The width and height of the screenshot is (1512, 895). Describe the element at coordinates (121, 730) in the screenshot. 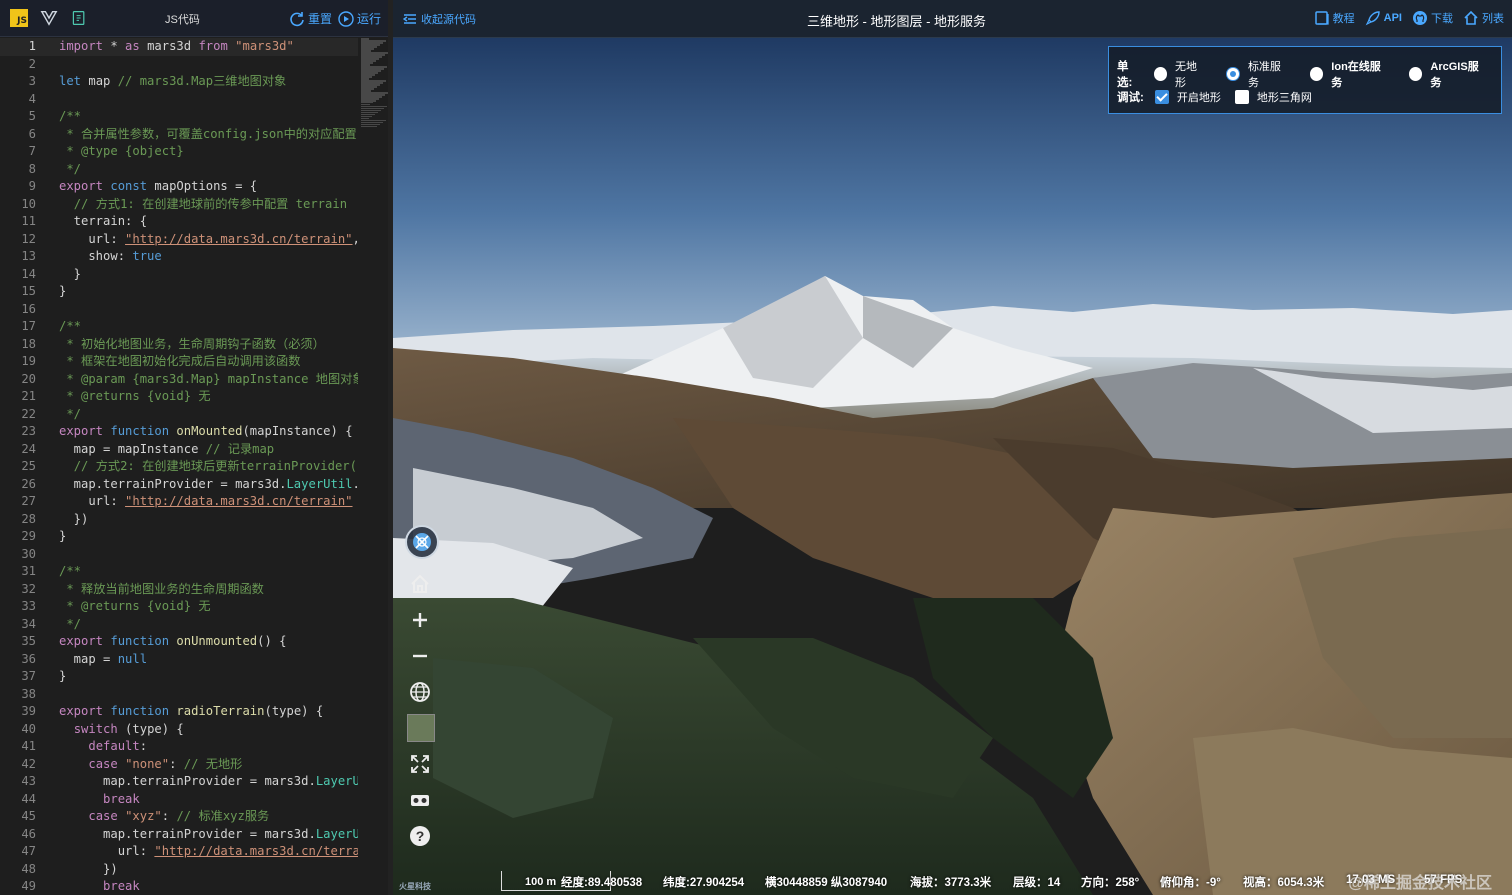

I see `line-code: switch (type) {` at that location.